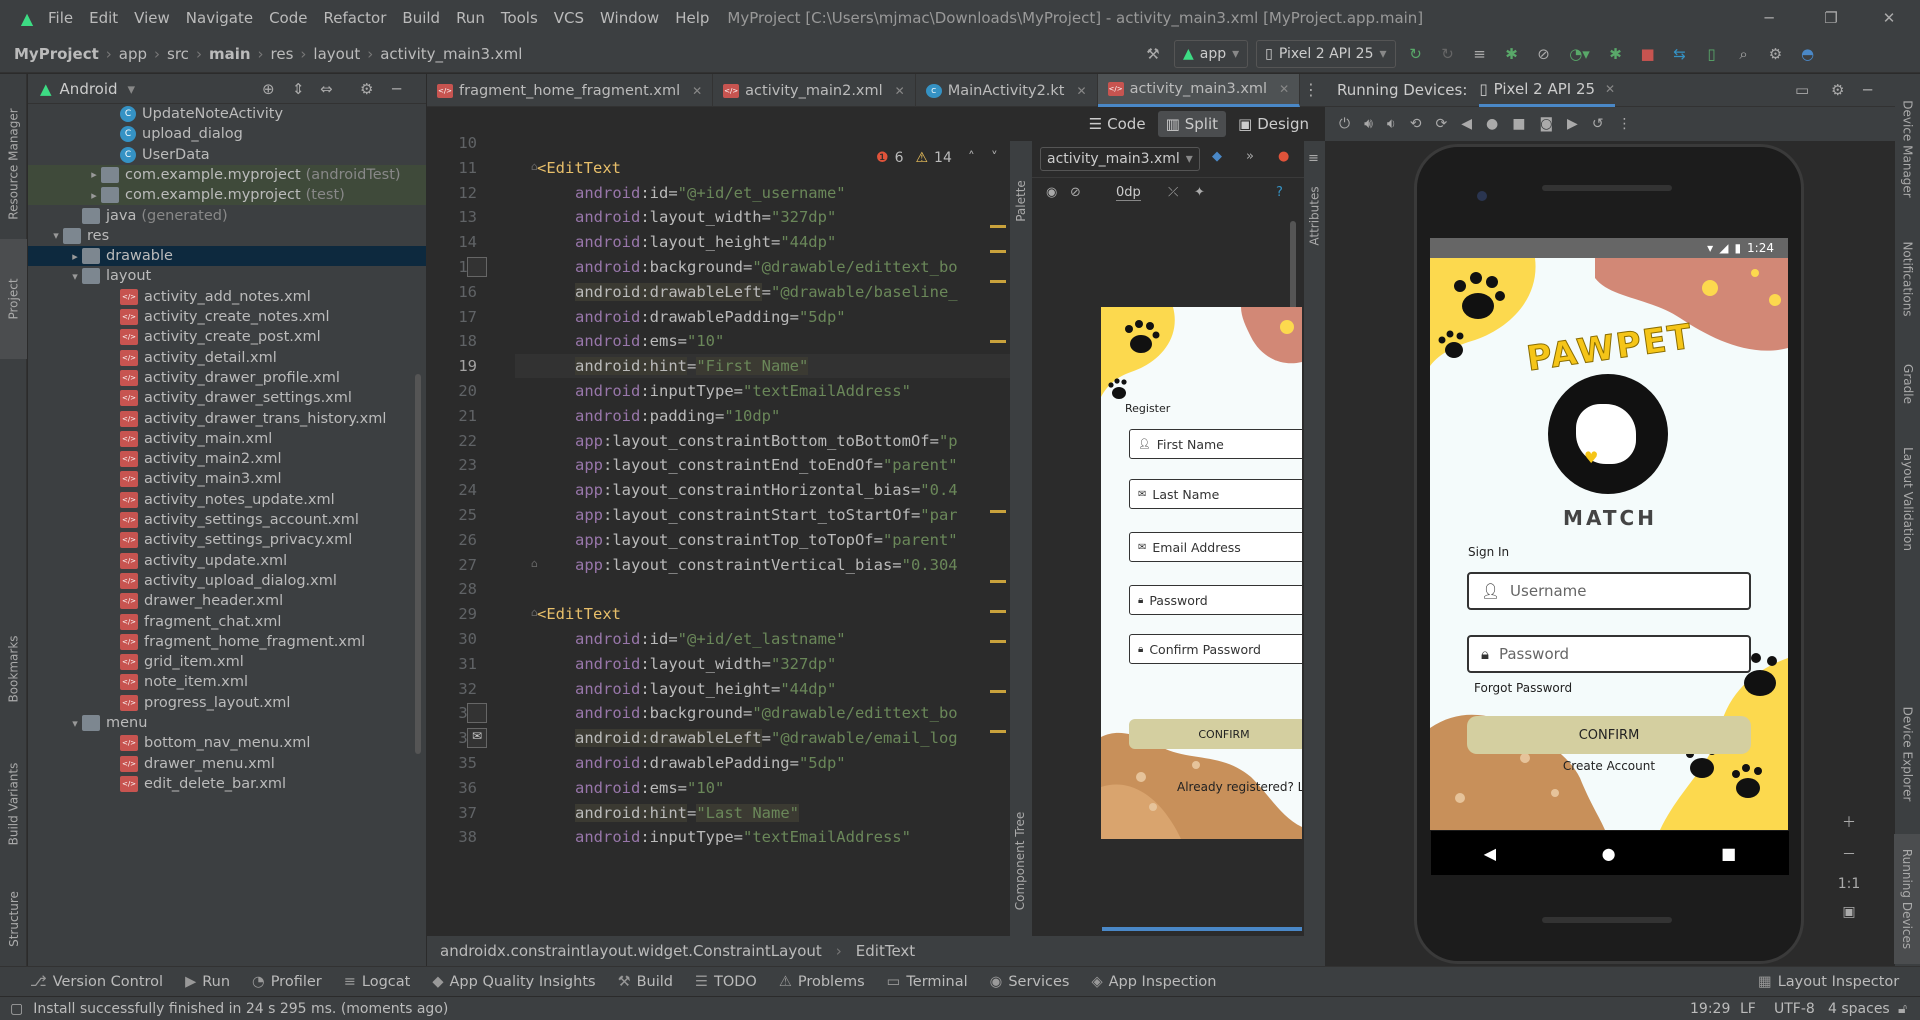  I want to click on code-line: android:layout_width="327dp", so click(705, 664).